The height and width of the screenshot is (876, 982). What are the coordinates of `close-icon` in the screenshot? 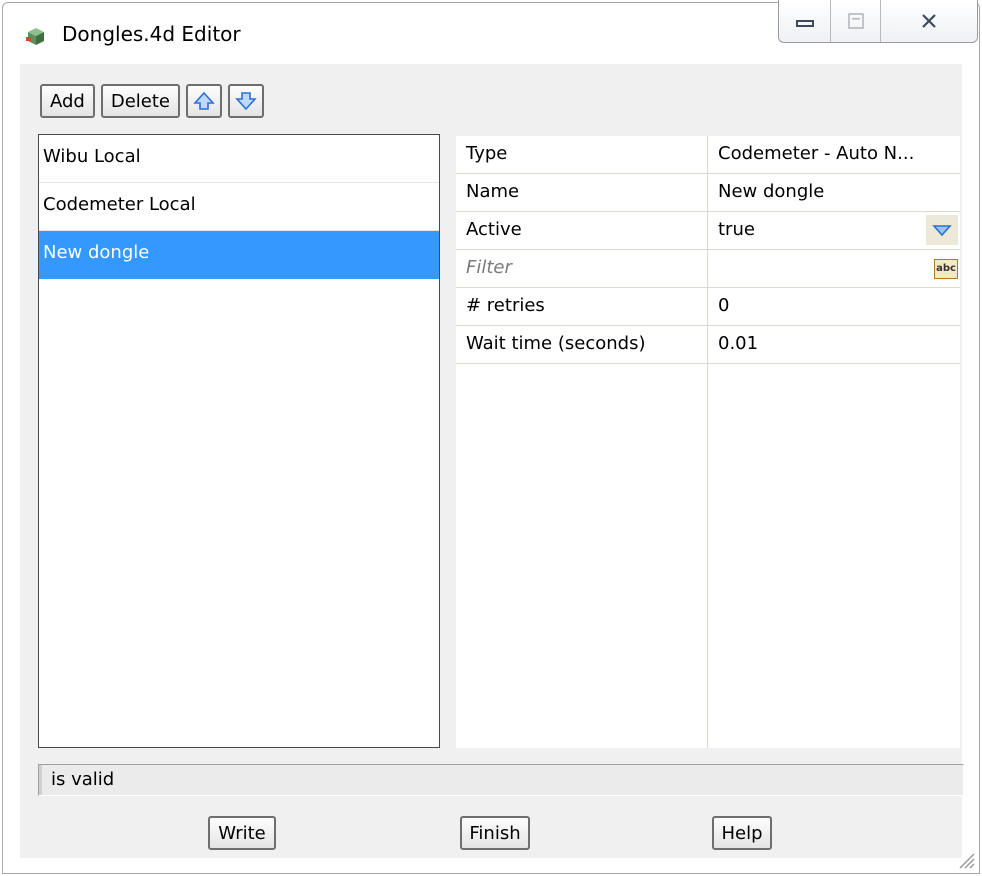 It's located at (929, 21).